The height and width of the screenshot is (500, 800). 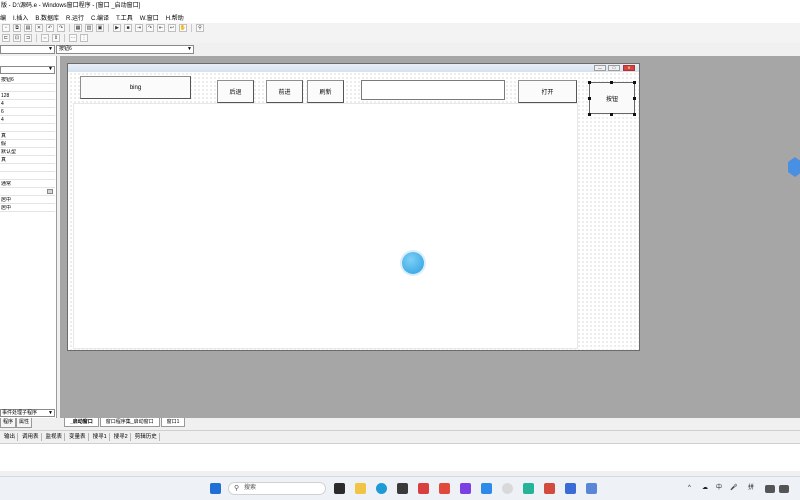 I want to click on property-row: 通常, so click(x=27, y=184).